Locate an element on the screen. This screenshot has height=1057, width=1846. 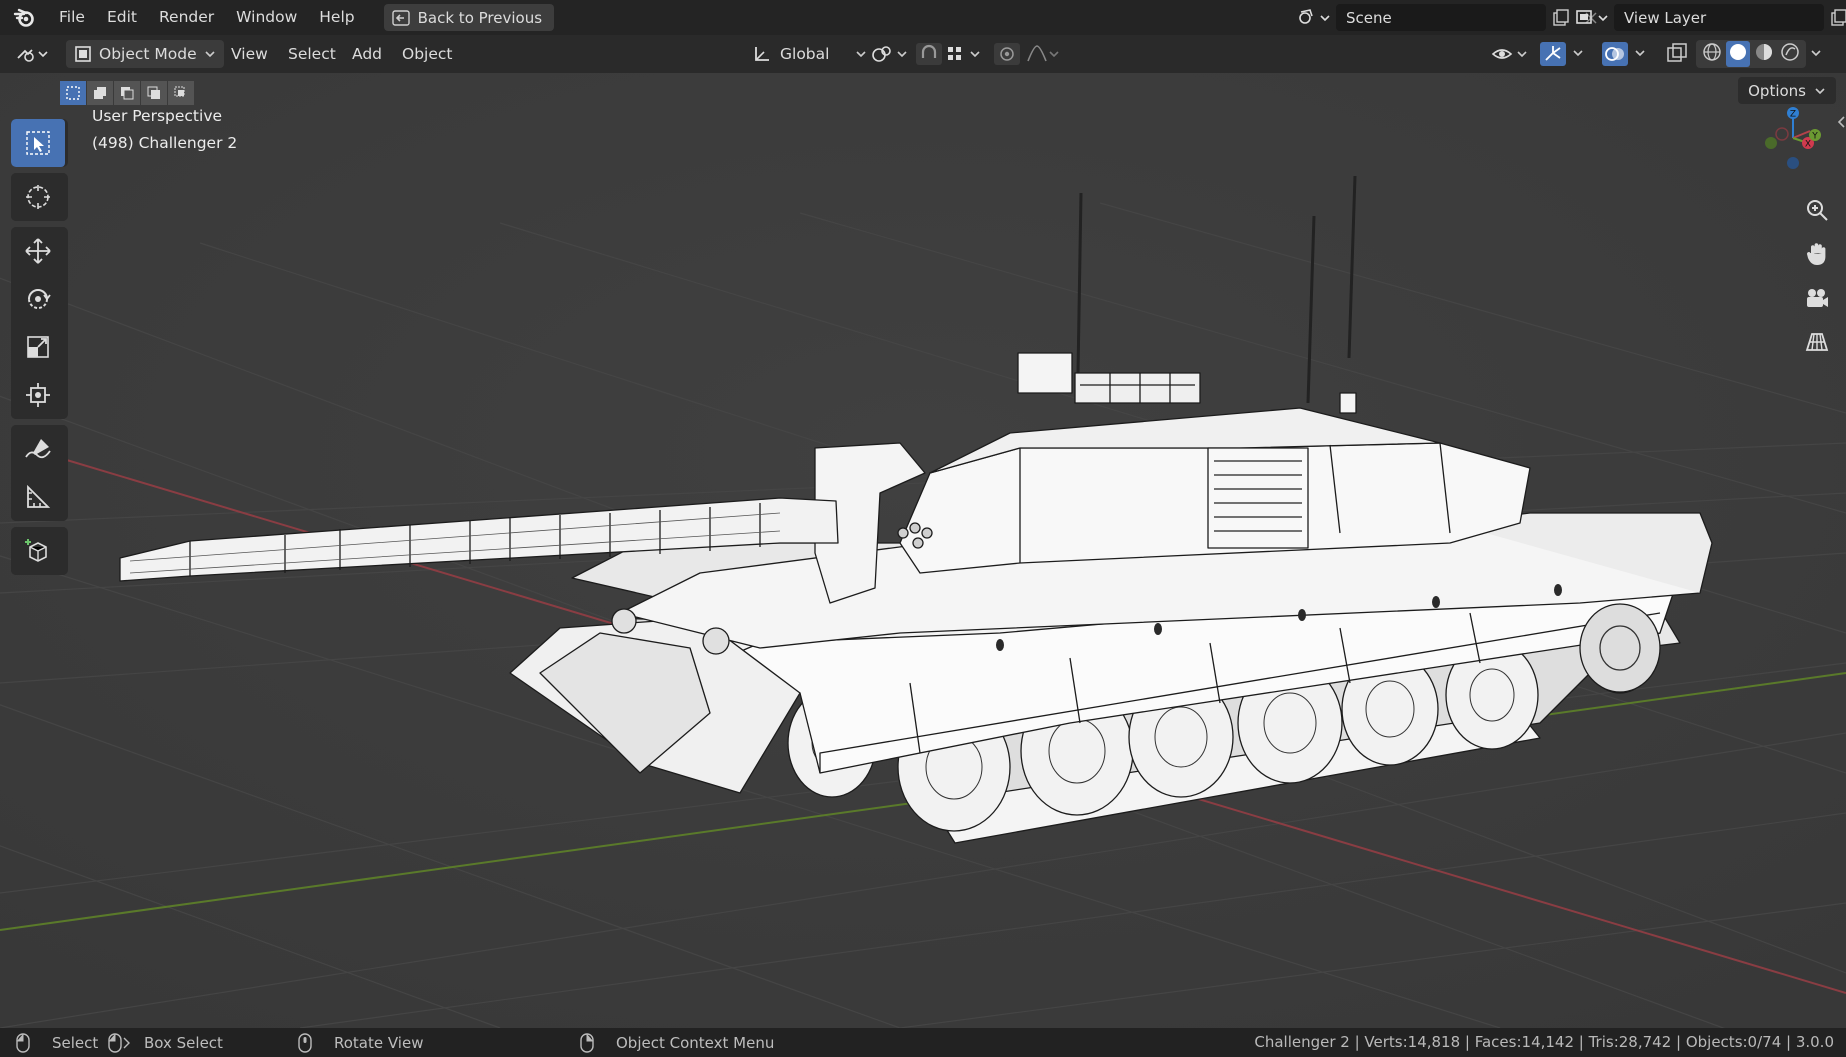
view-layer-selector: View Layer is located at coordinates (1708, 17).